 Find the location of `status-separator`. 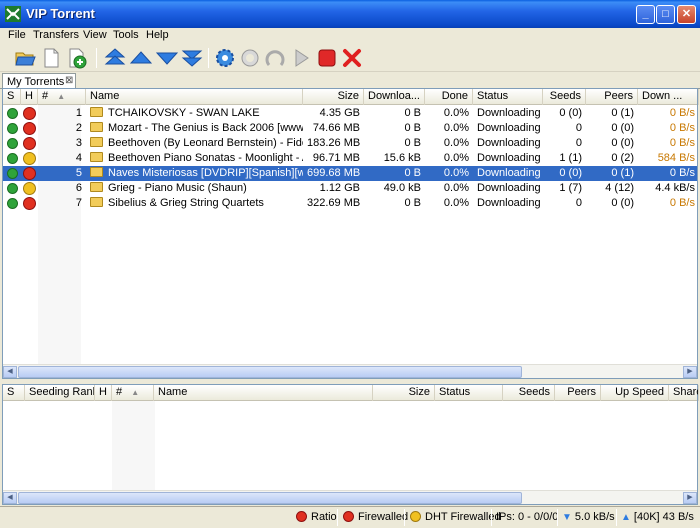

status-separator is located at coordinates (337, 517).